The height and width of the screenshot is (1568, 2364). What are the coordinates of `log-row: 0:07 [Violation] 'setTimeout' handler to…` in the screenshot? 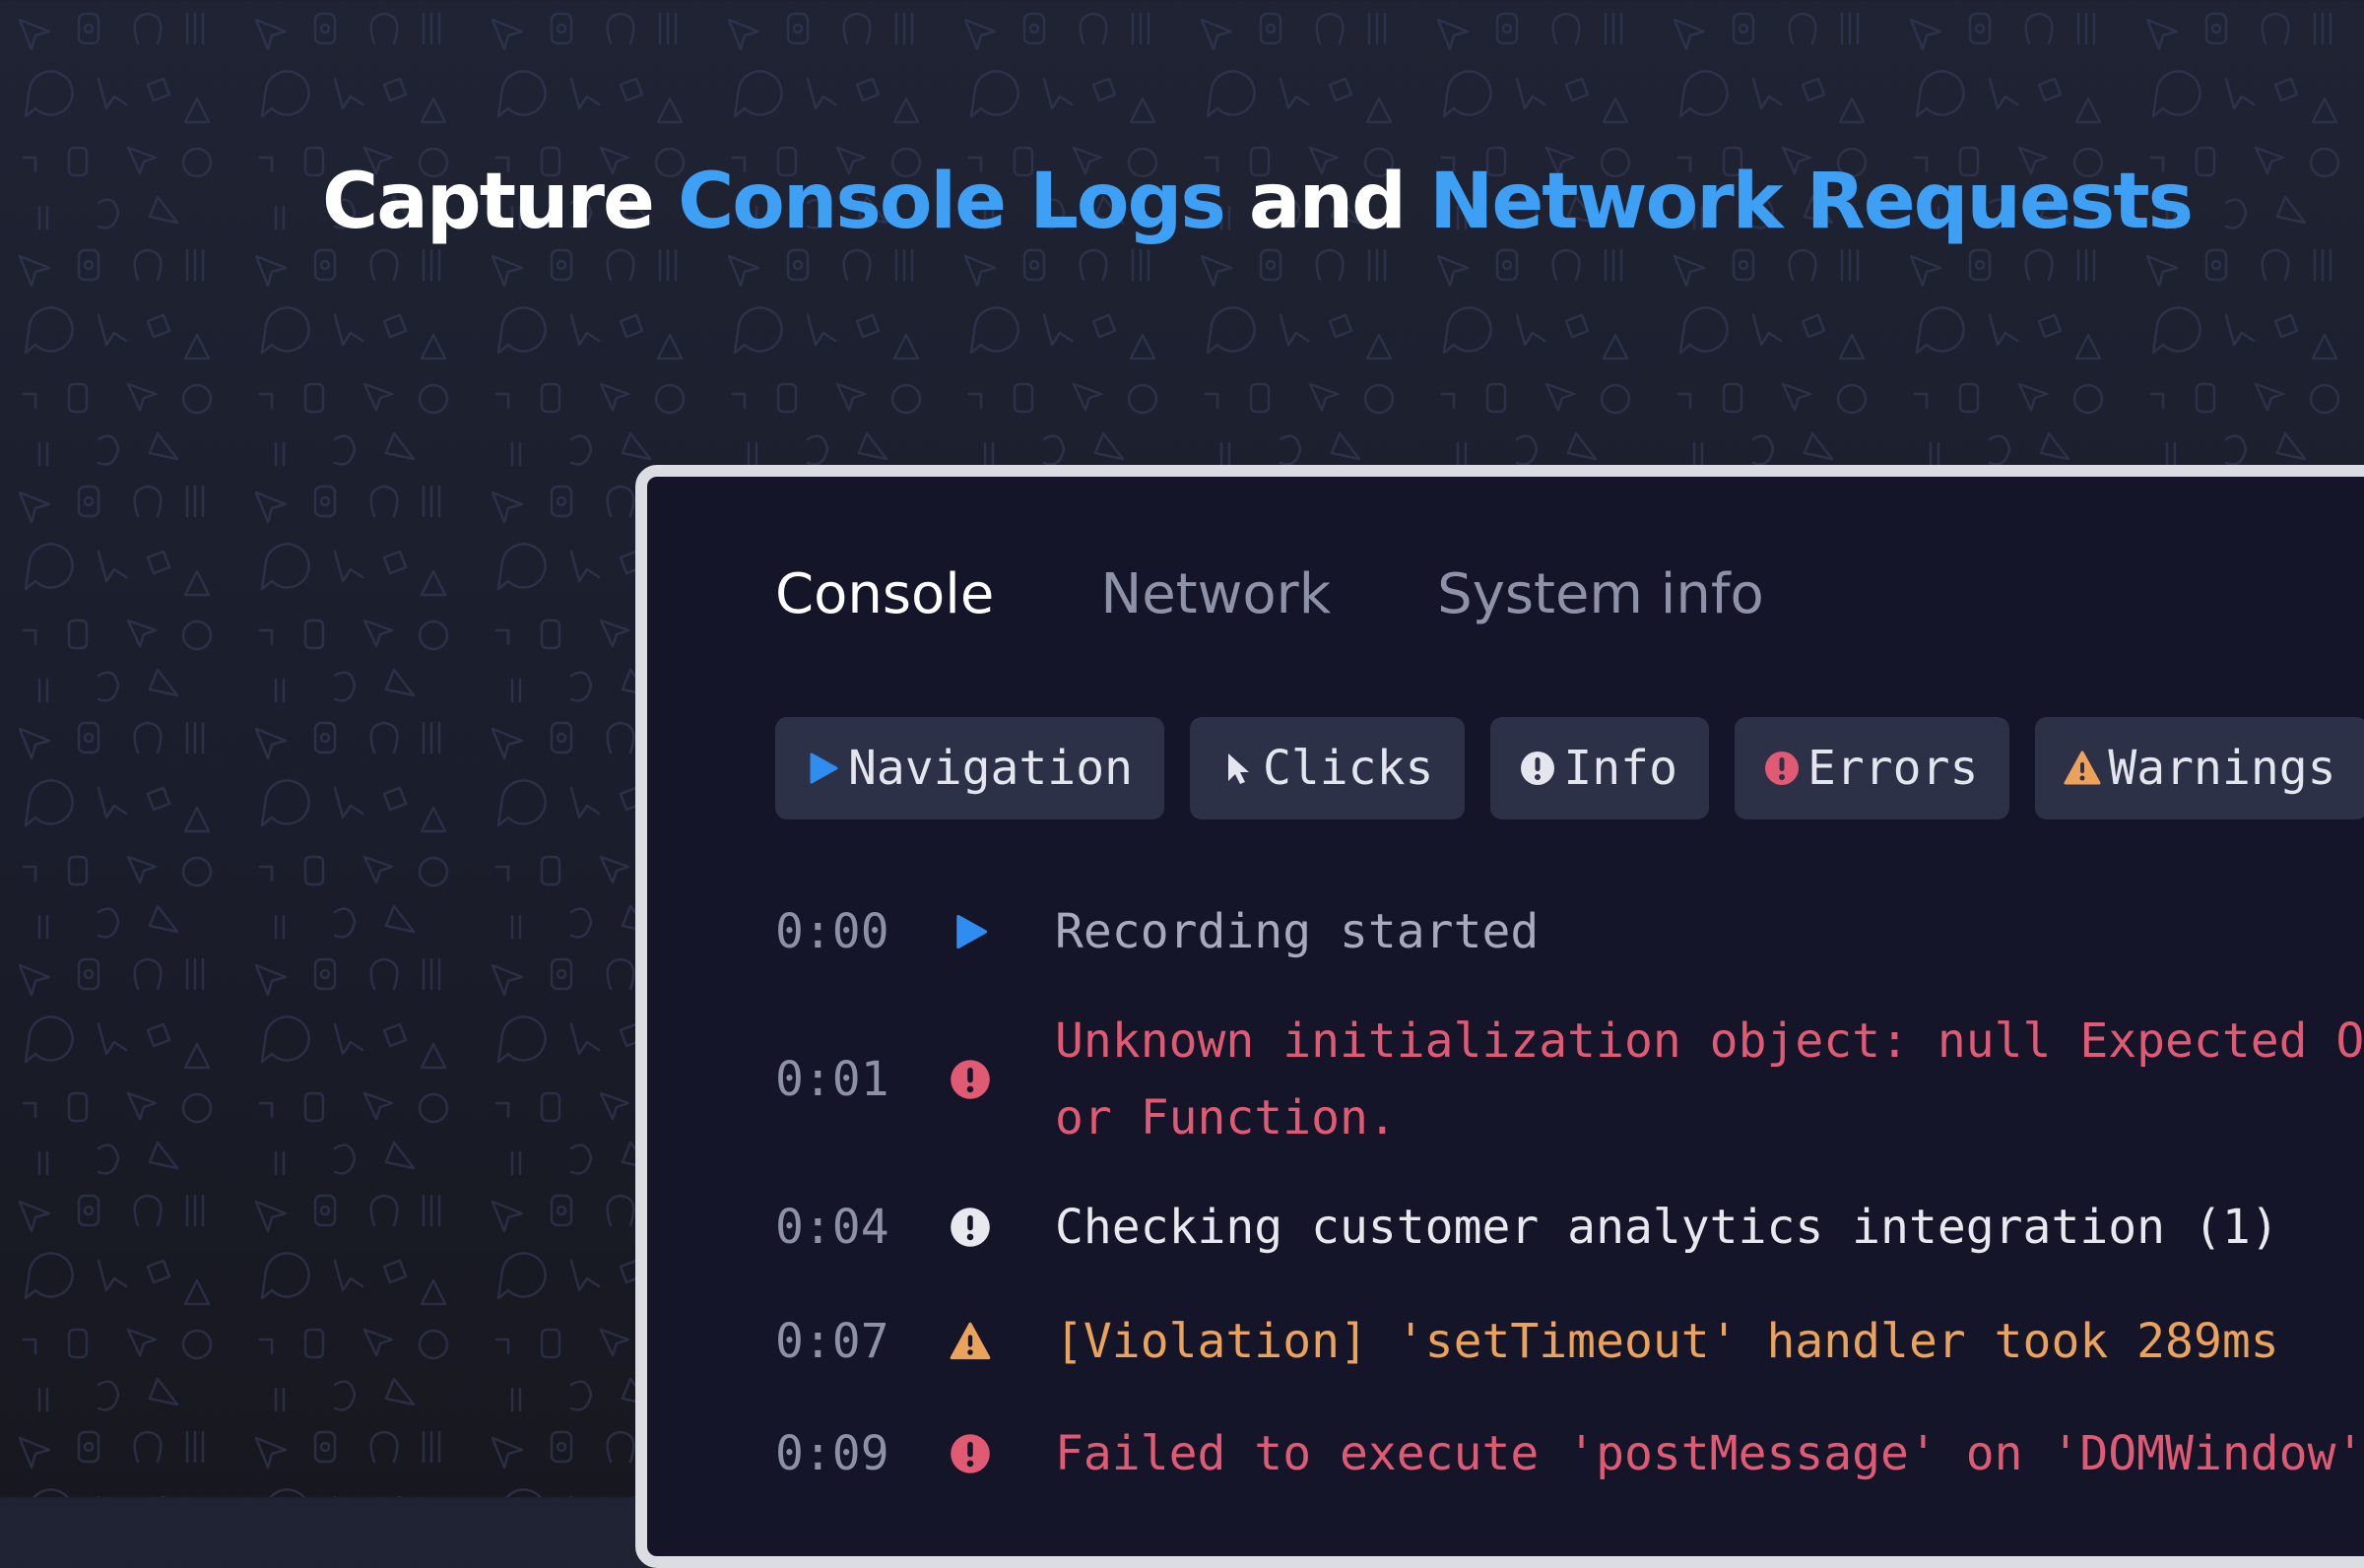 It's located at (1569, 1342).